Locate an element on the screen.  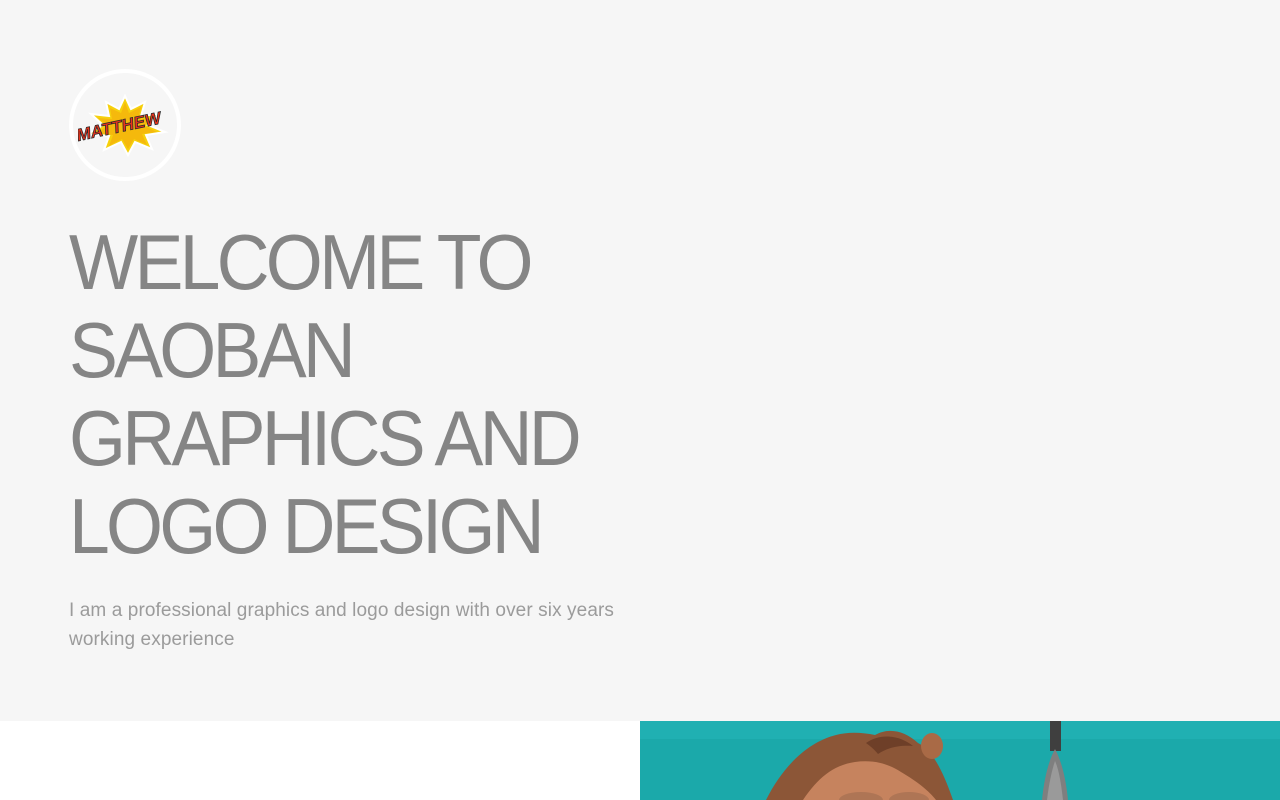
title-line-1: WELCOME TO is located at coordinates (301, 262).